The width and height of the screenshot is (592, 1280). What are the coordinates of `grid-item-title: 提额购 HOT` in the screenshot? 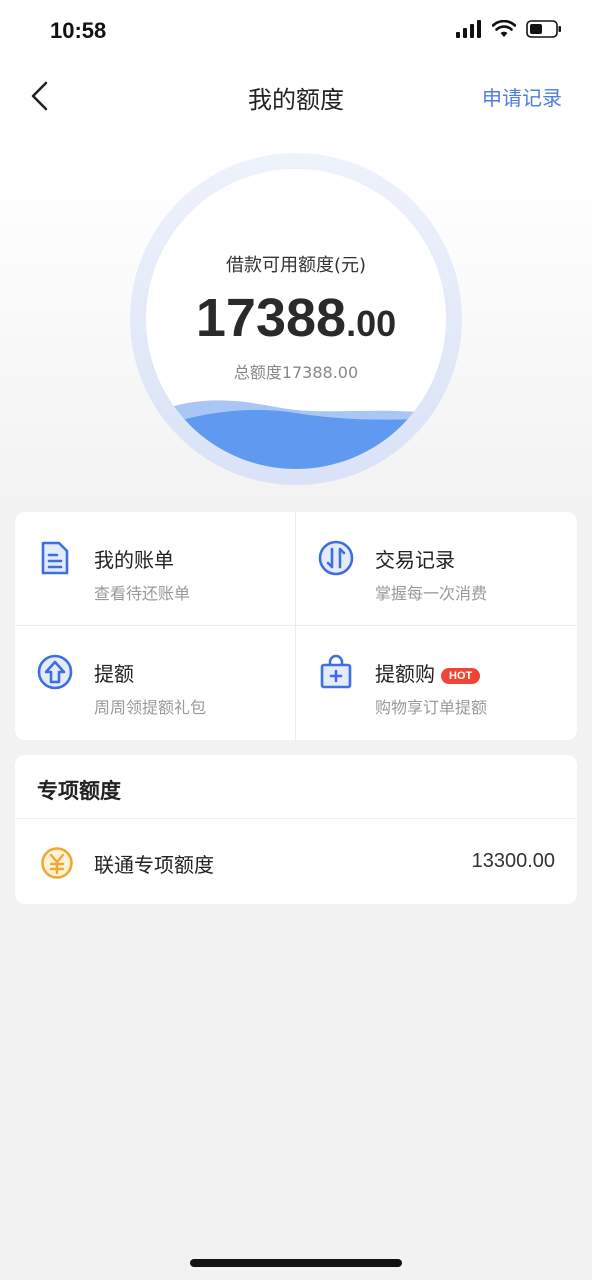 It's located at (428, 672).